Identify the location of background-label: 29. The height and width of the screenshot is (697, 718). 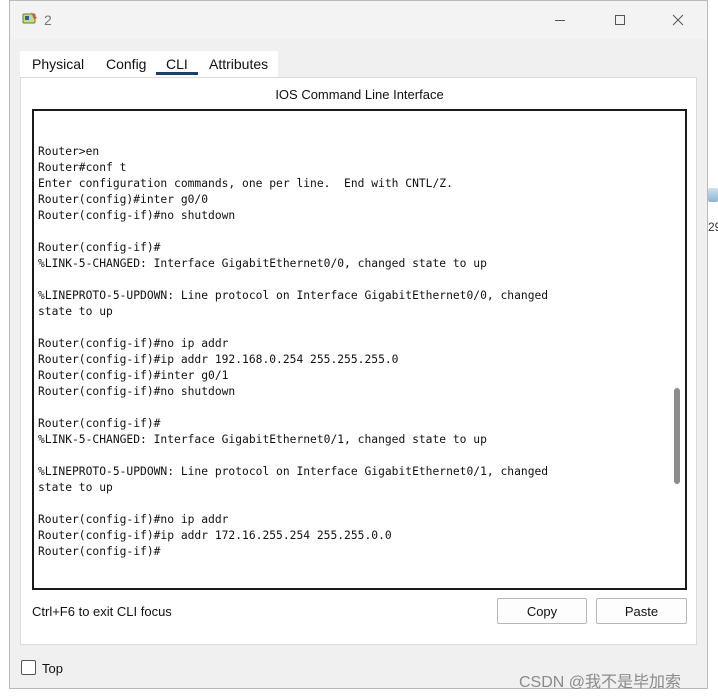
(713, 227).